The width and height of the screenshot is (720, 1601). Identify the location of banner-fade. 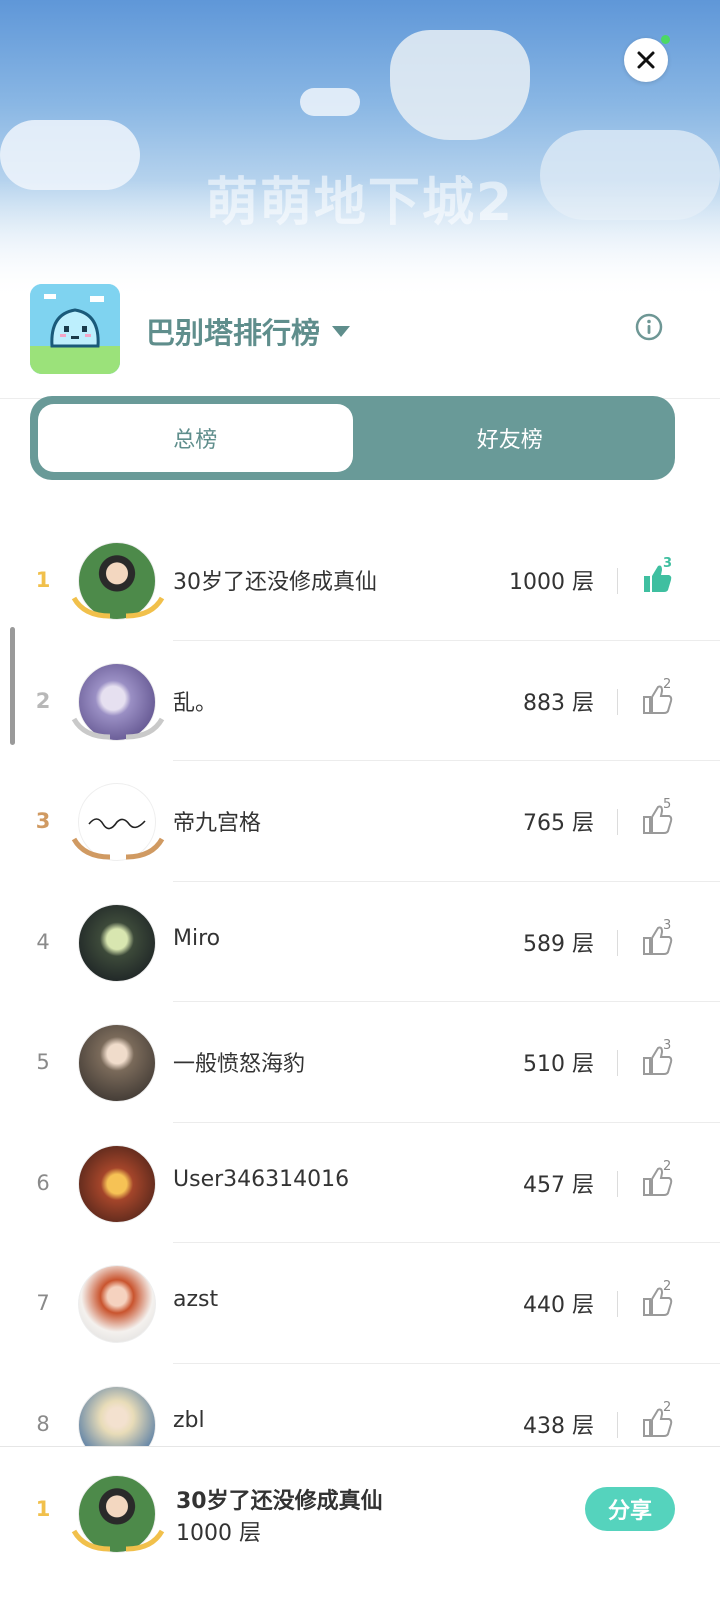
(360, 240).